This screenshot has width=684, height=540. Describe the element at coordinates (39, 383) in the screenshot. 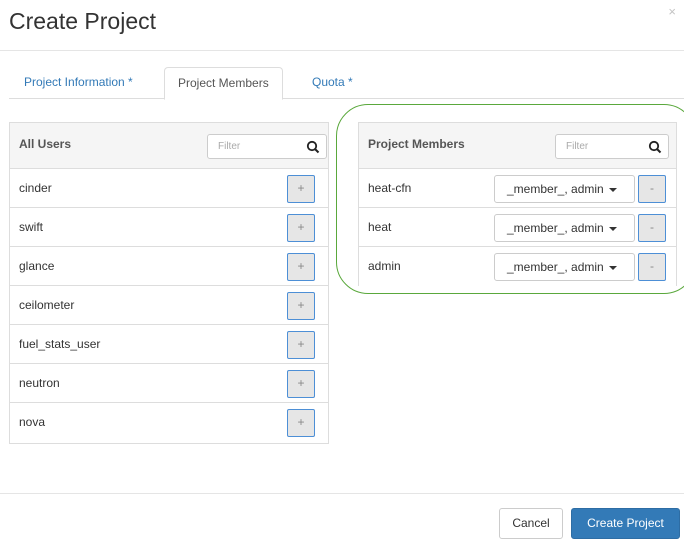

I see `user-name: neutron` at that location.